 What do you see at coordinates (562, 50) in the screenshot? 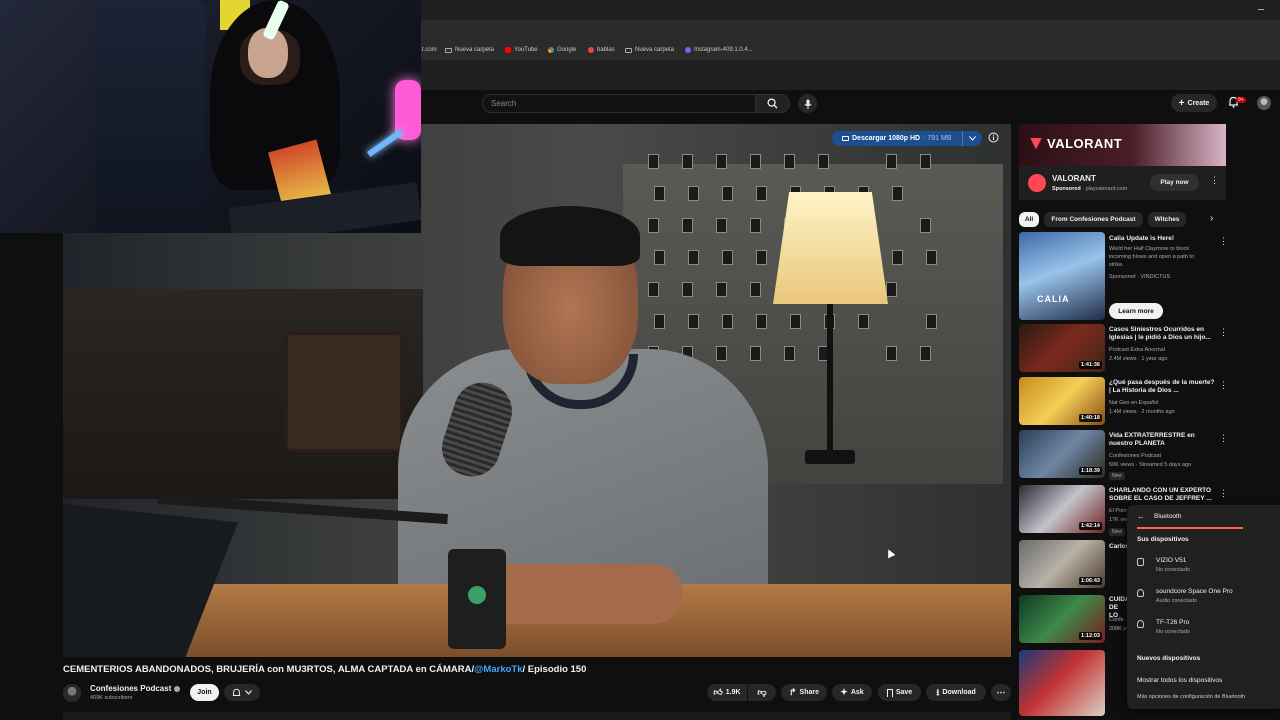
I see `bookmark-item: Google` at bounding box center [562, 50].